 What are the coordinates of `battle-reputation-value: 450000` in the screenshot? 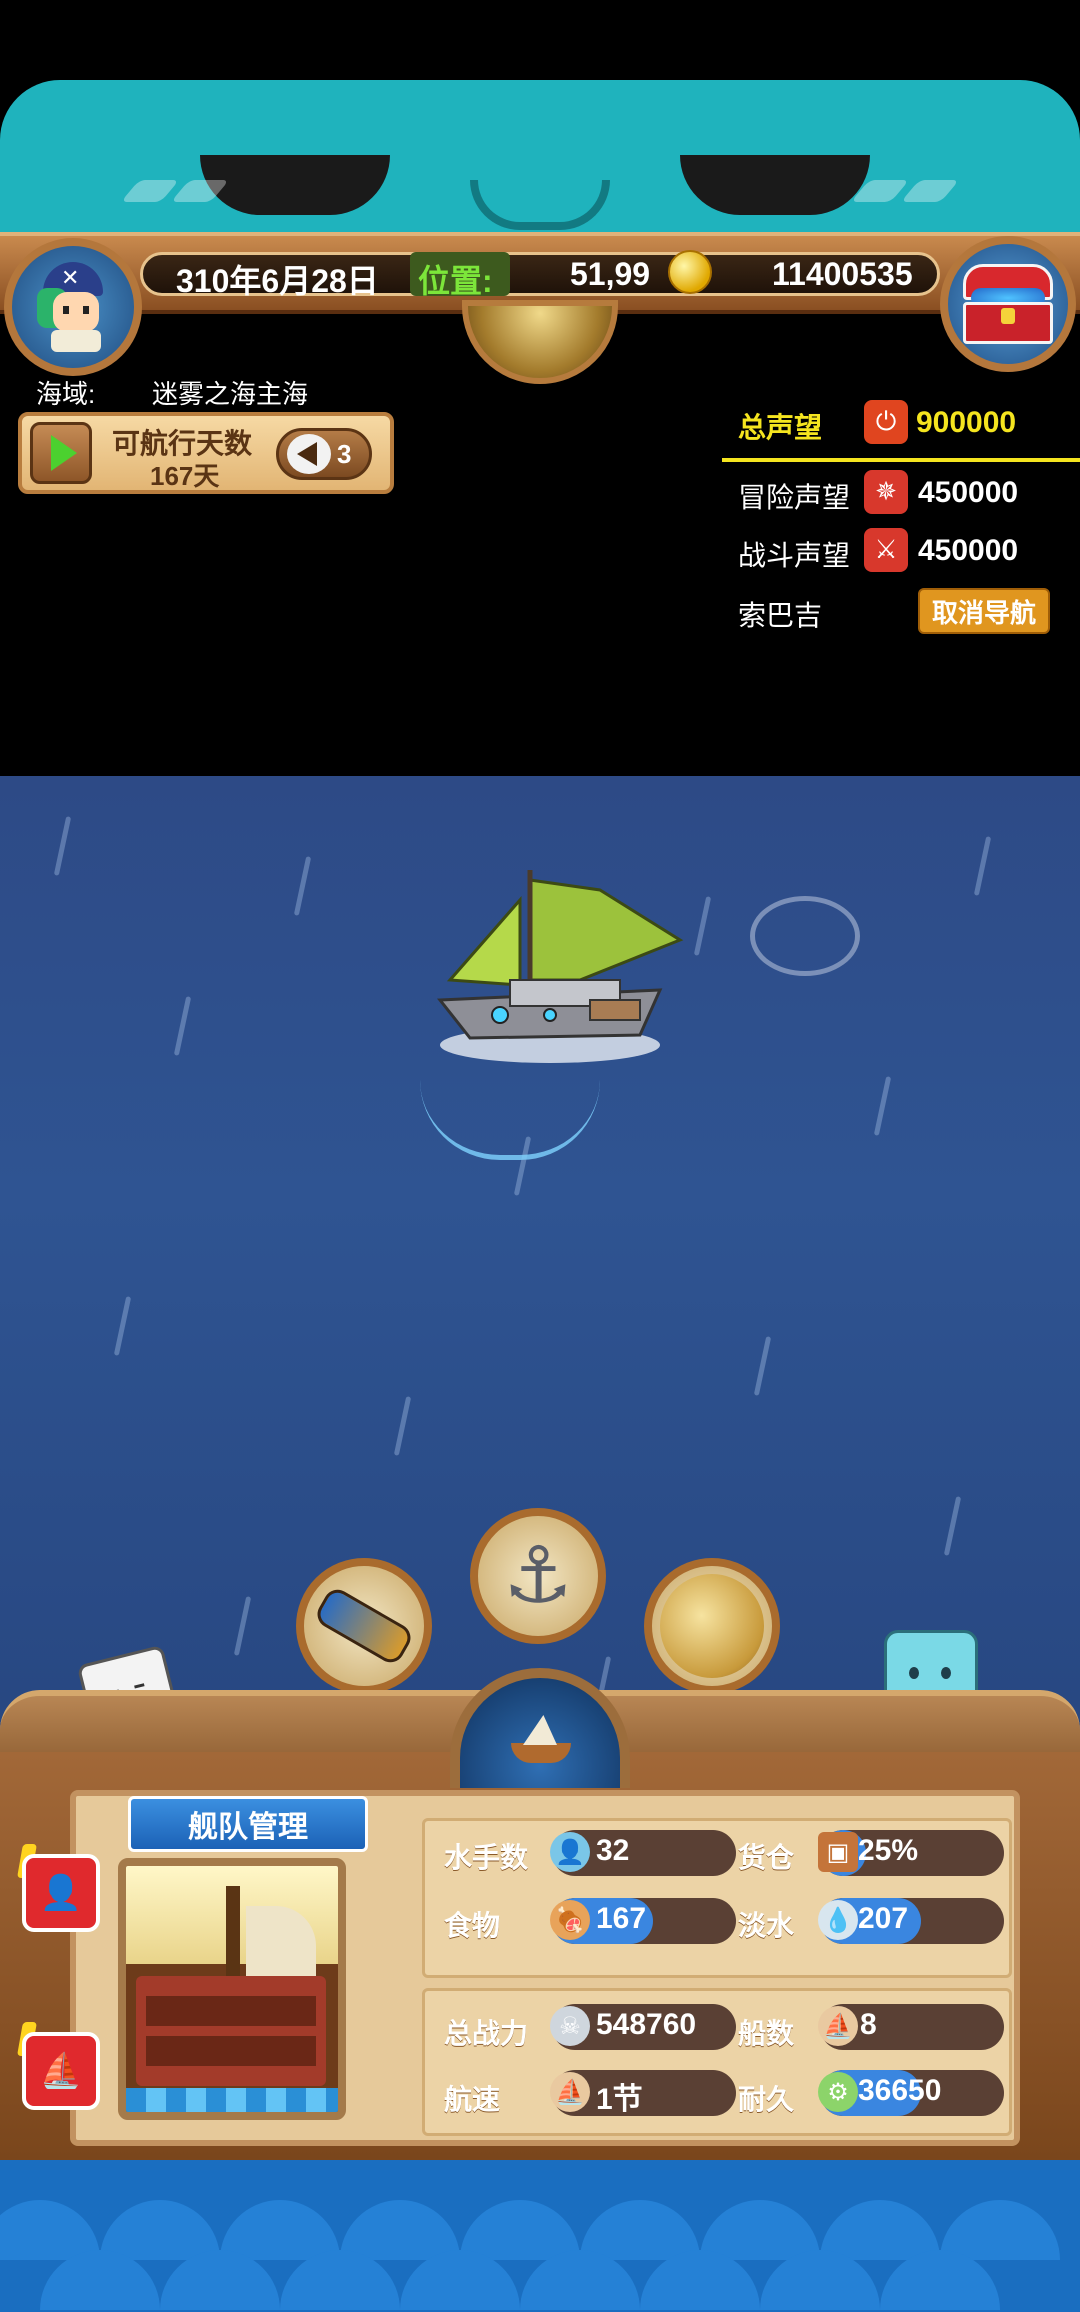 It's located at (968, 550).